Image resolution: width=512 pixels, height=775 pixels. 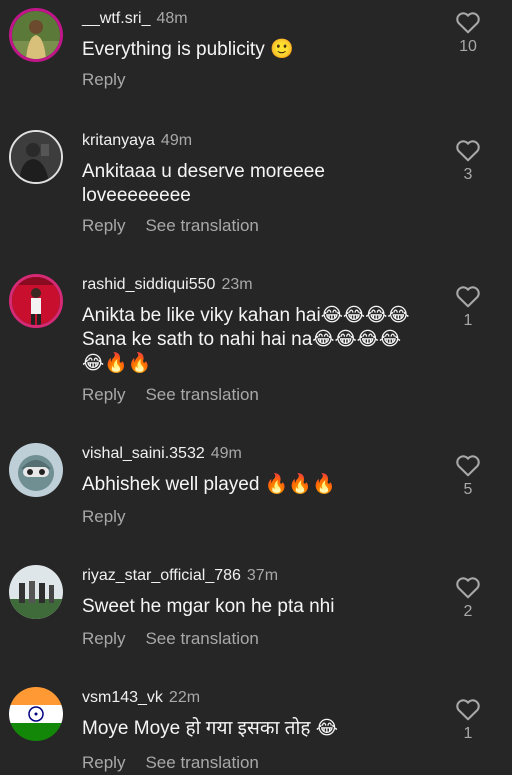 What do you see at coordinates (184, 697) in the screenshot?
I see `comment-timestamp: 22m` at bounding box center [184, 697].